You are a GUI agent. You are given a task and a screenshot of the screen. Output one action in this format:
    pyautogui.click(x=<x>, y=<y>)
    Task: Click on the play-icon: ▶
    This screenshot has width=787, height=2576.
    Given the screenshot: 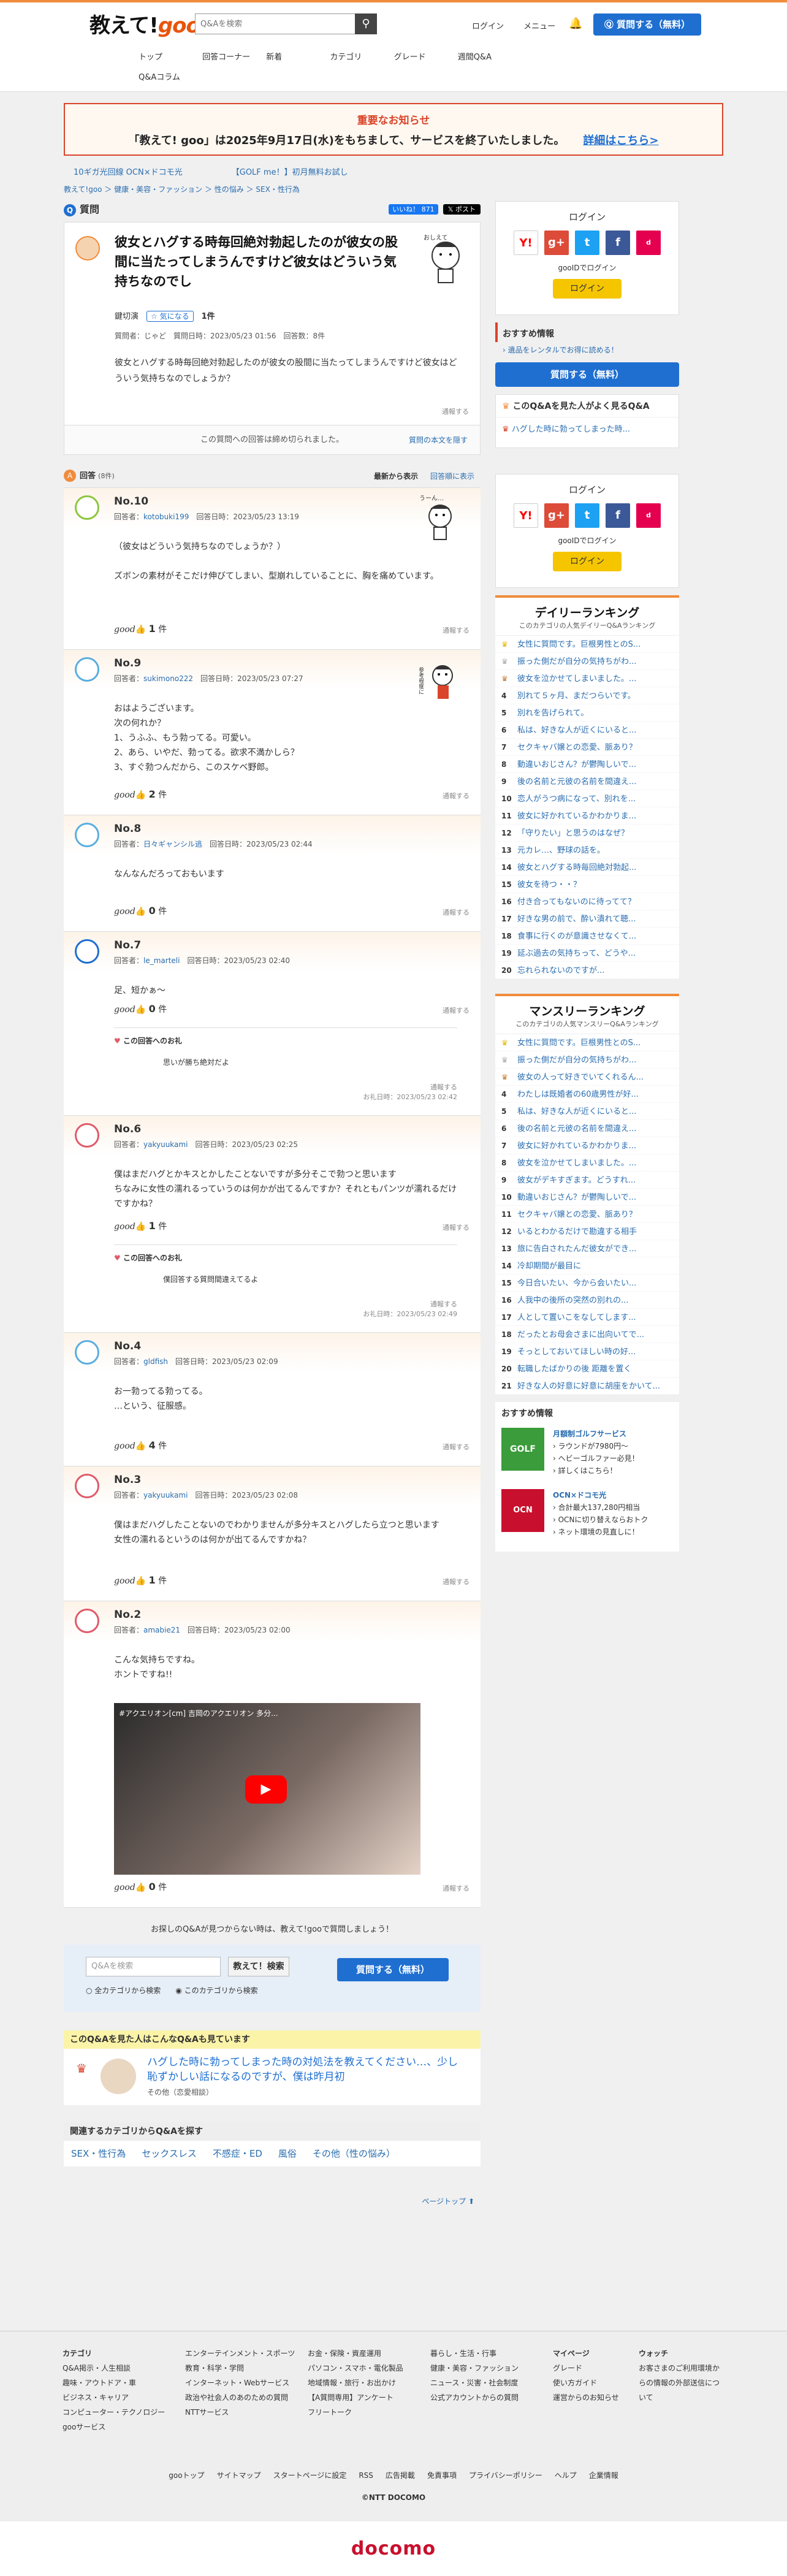 What is the action you would take?
    pyautogui.click(x=266, y=1789)
    